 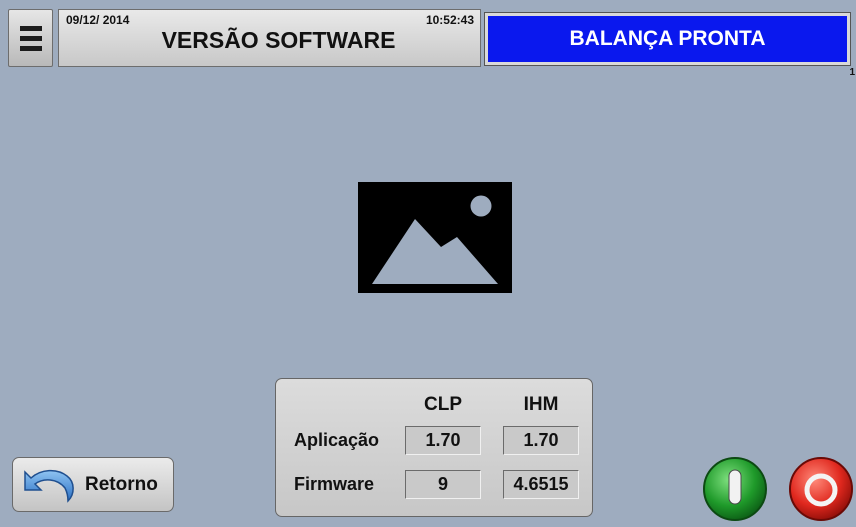 I want to click on back-button: Retorno, so click(x=93, y=484).